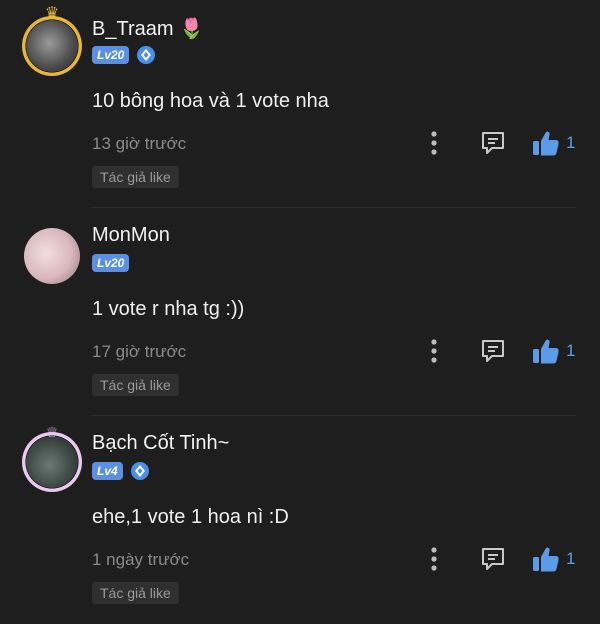 Image resolution: width=600 pixels, height=624 pixels. What do you see at coordinates (191, 29) in the screenshot?
I see `tulip-icon: 🌷` at bounding box center [191, 29].